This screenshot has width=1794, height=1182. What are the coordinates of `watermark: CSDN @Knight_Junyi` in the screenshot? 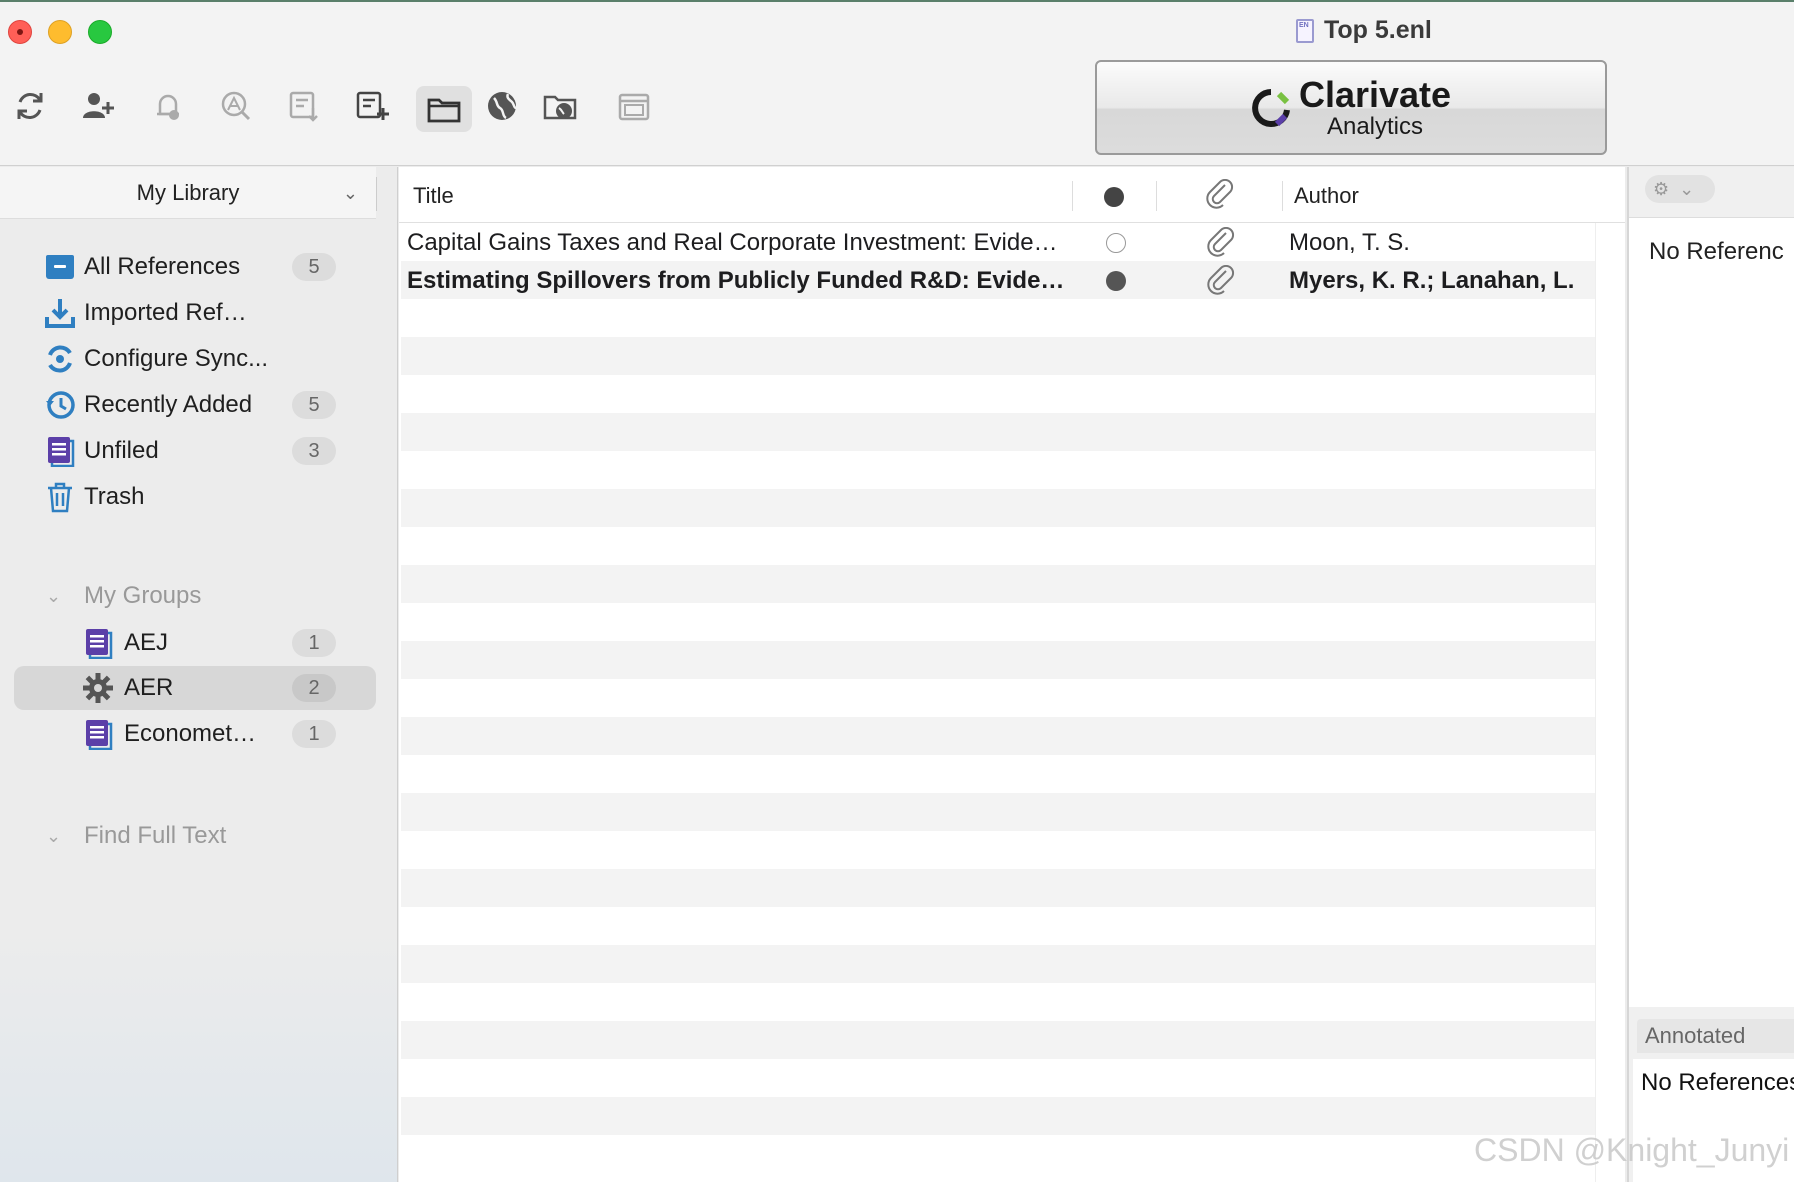 It's located at (1632, 1150).